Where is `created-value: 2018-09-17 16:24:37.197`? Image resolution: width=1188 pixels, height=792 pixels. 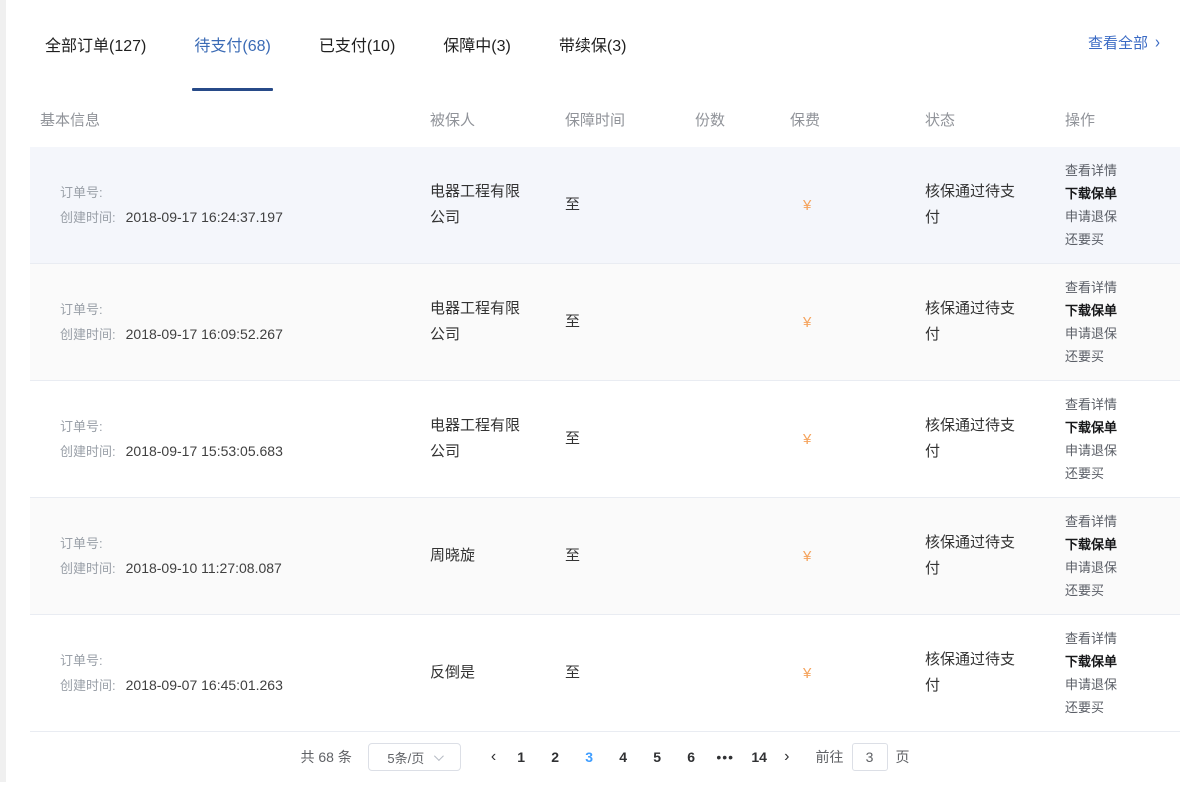 created-value: 2018-09-17 16:24:37.197 is located at coordinates (204, 217).